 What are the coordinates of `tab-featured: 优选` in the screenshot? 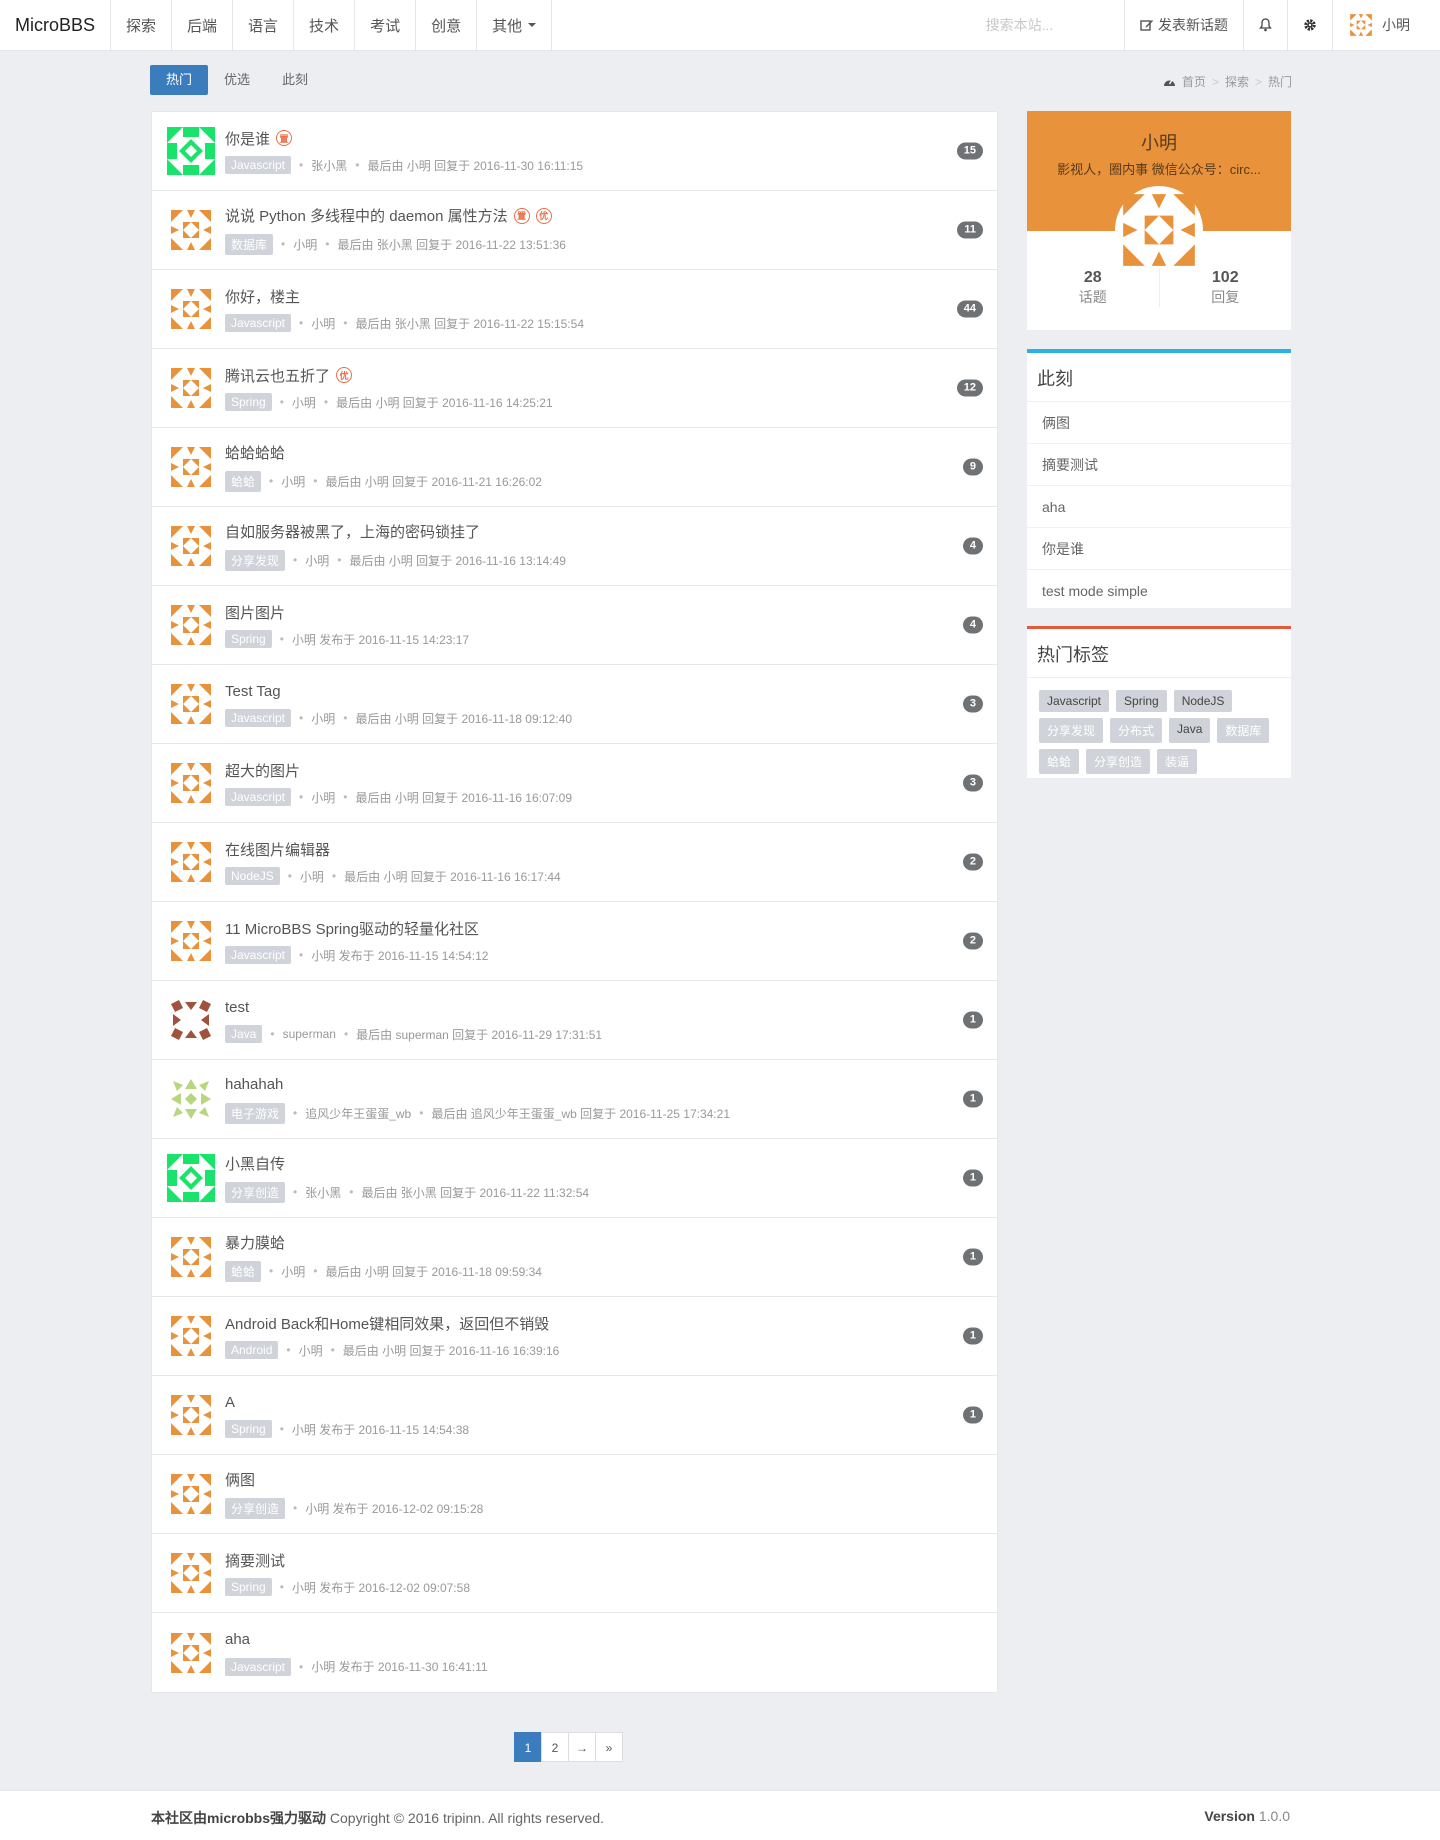 It's located at (237, 80).